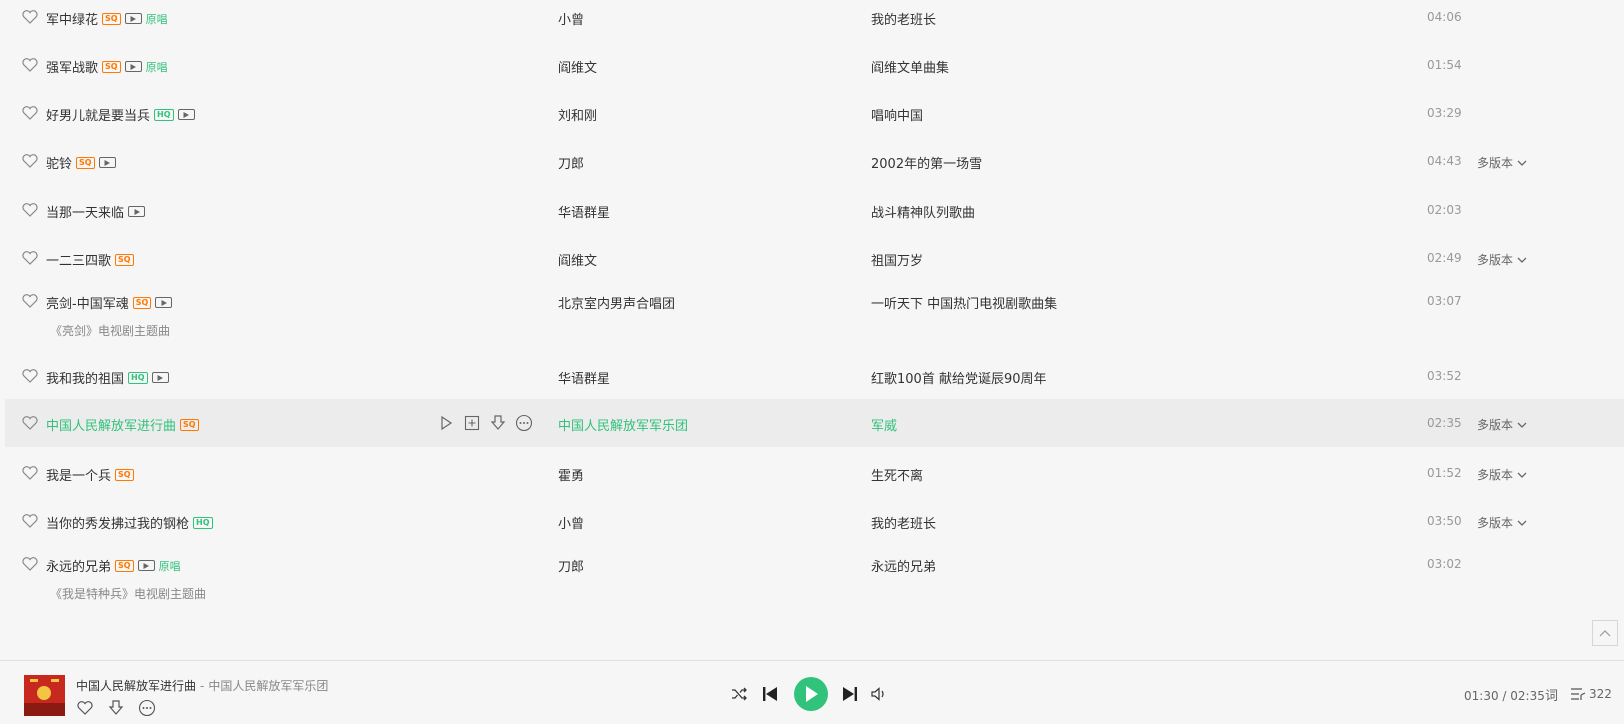  Describe the element at coordinates (811, 694) in the screenshot. I see `play-button` at that location.